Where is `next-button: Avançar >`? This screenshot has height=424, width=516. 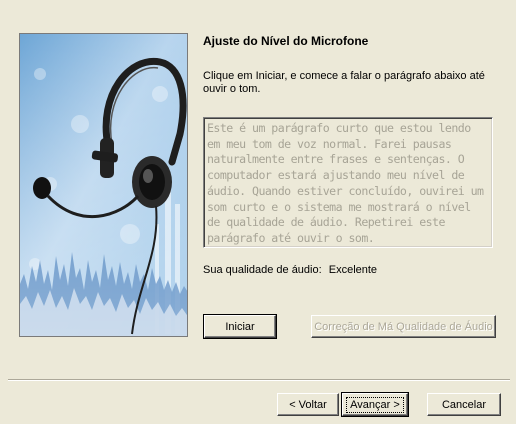
next-button: Avançar > is located at coordinates (375, 404).